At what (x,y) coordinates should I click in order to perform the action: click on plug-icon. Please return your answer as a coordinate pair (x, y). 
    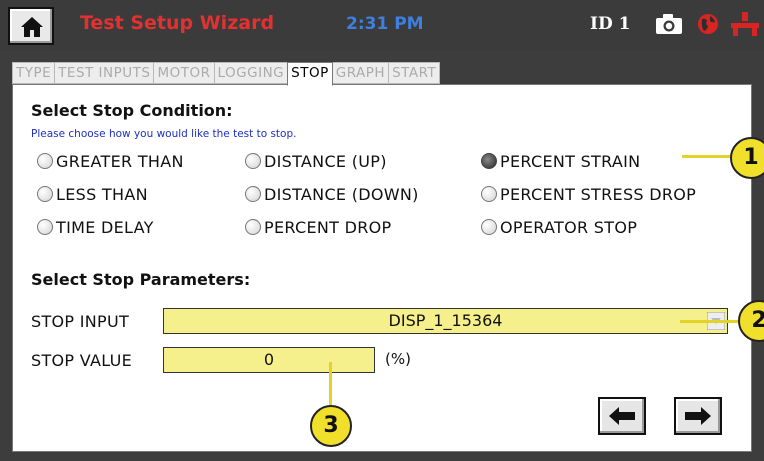
    Looking at the image, I should click on (745, 24).